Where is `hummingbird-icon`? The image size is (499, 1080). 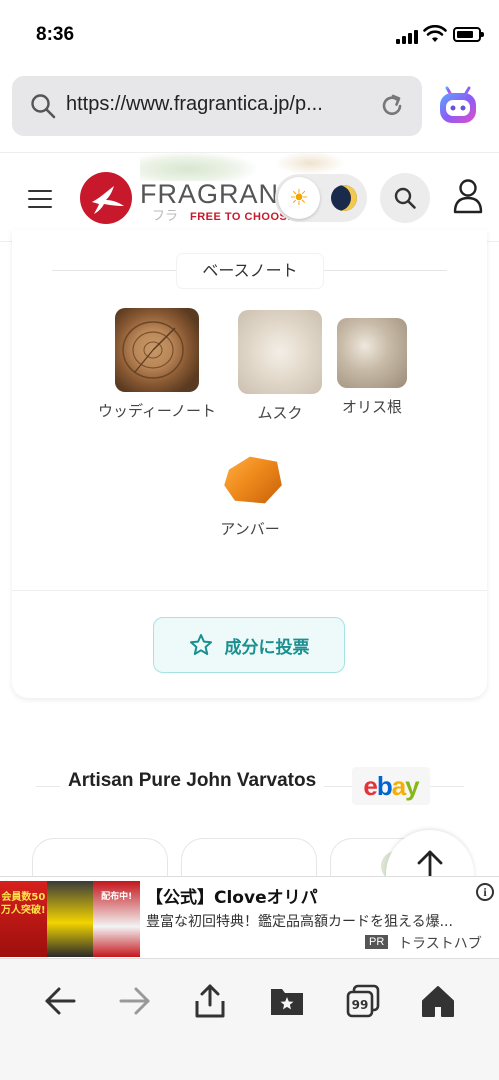
hummingbird-icon is located at coordinates (108, 200).